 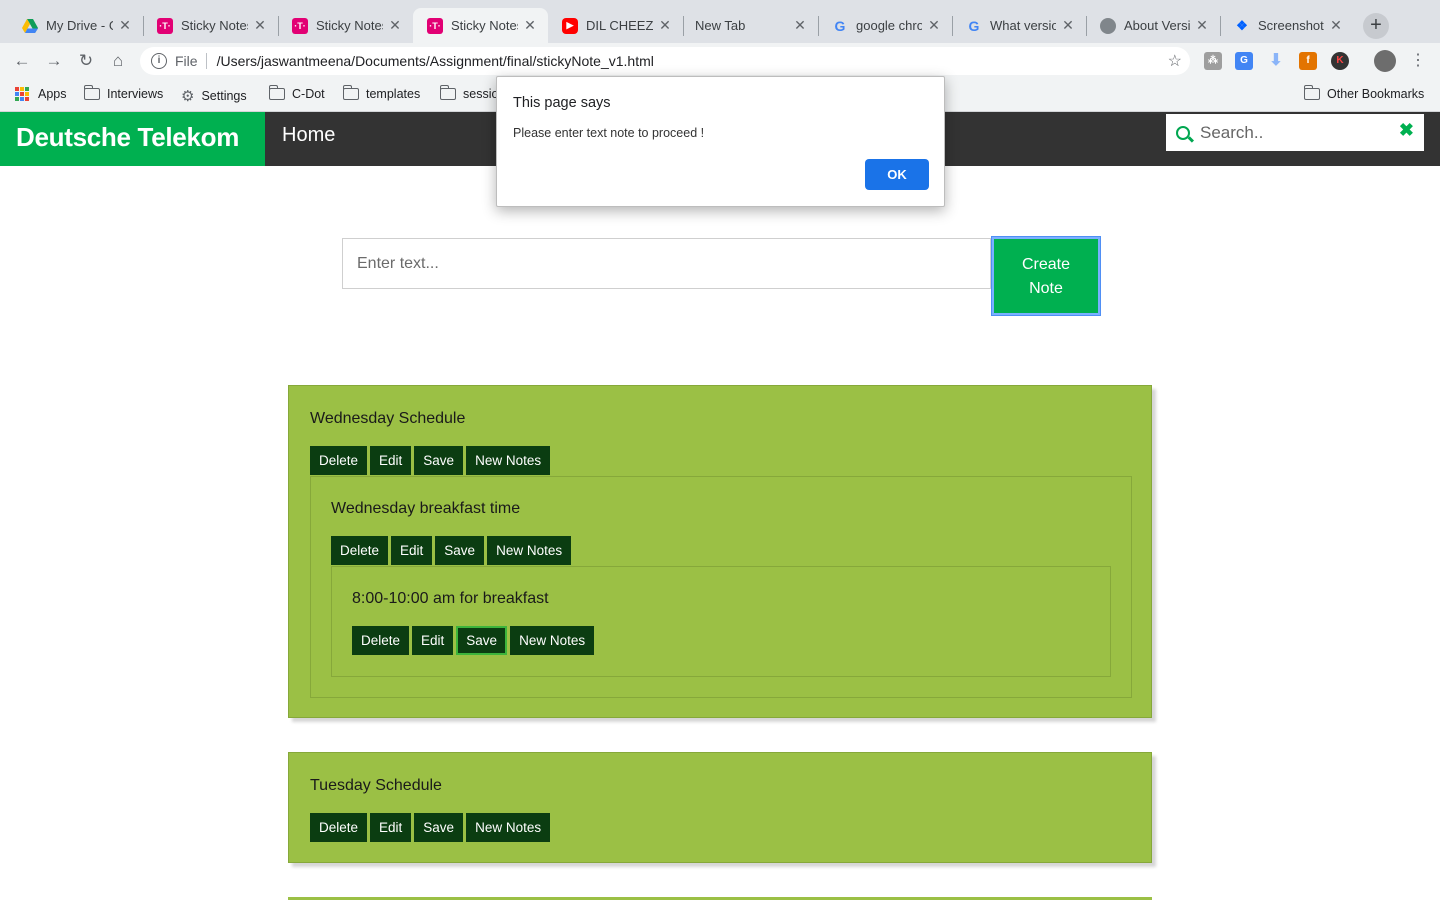 I want to click on tab-google-chrome: G google chro ✕, so click(x=885, y=25).